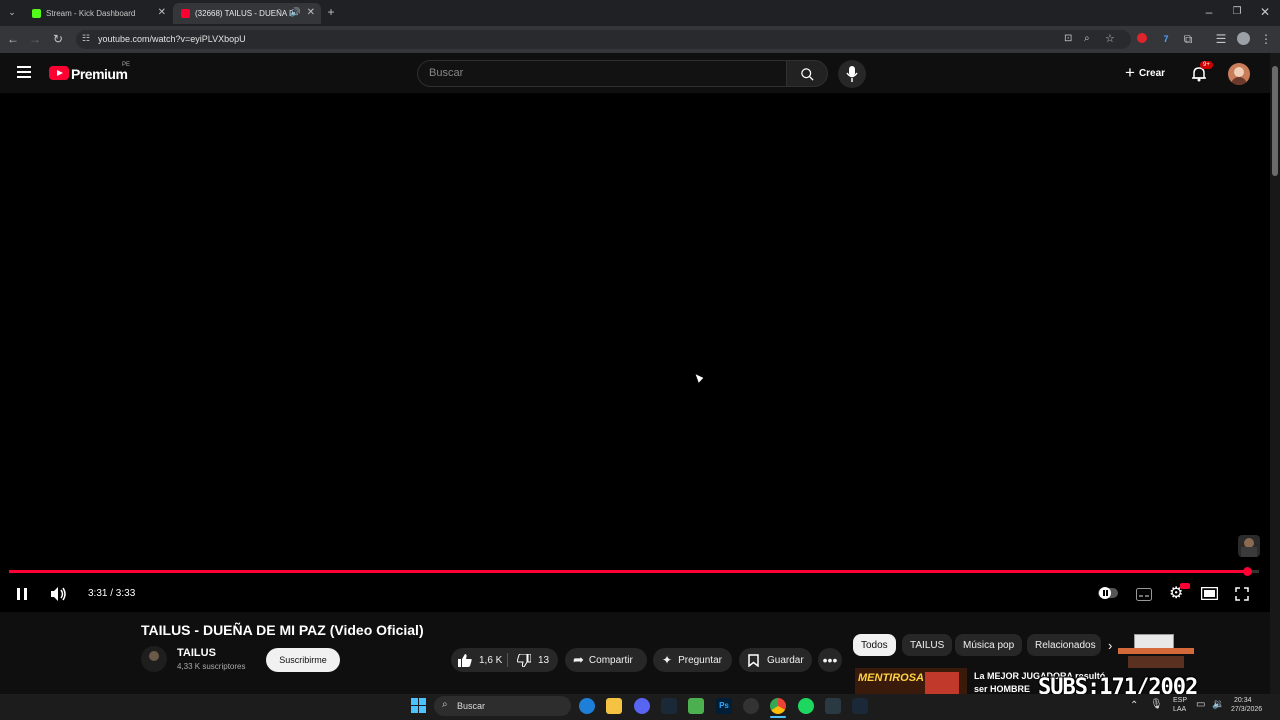 The width and height of the screenshot is (1280, 720). I want to click on microphone-tray-icon: 🎙, so click(1156, 704).